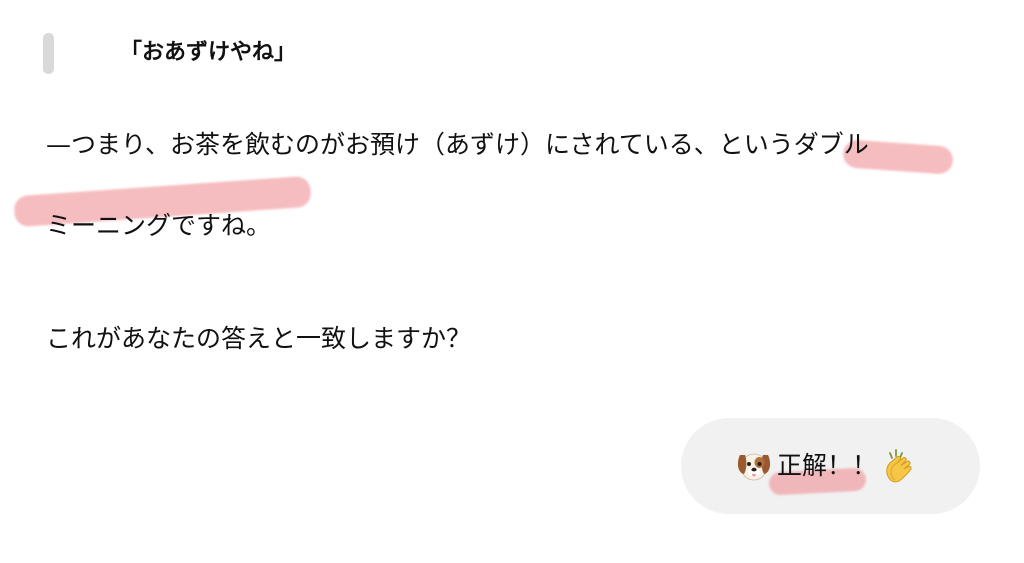 The width and height of the screenshot is (1024, 563). I want to click on body-line-2: ミーニングですね。, so click(159, 225).